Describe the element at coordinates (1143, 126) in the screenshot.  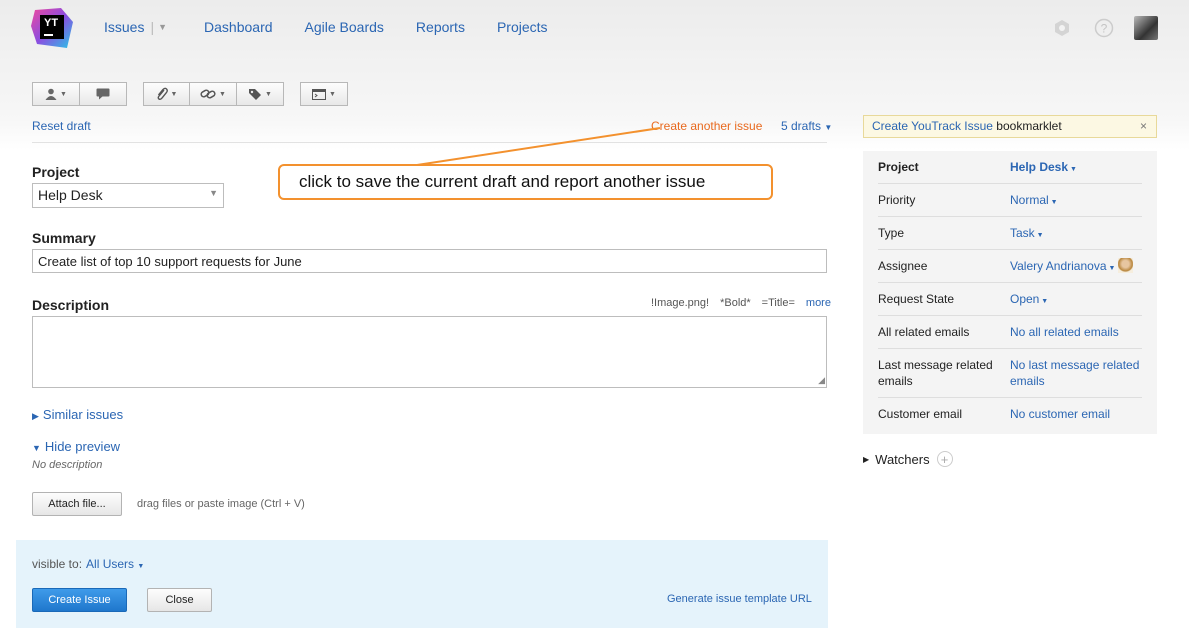
I see `close-icon: ×` at that location.